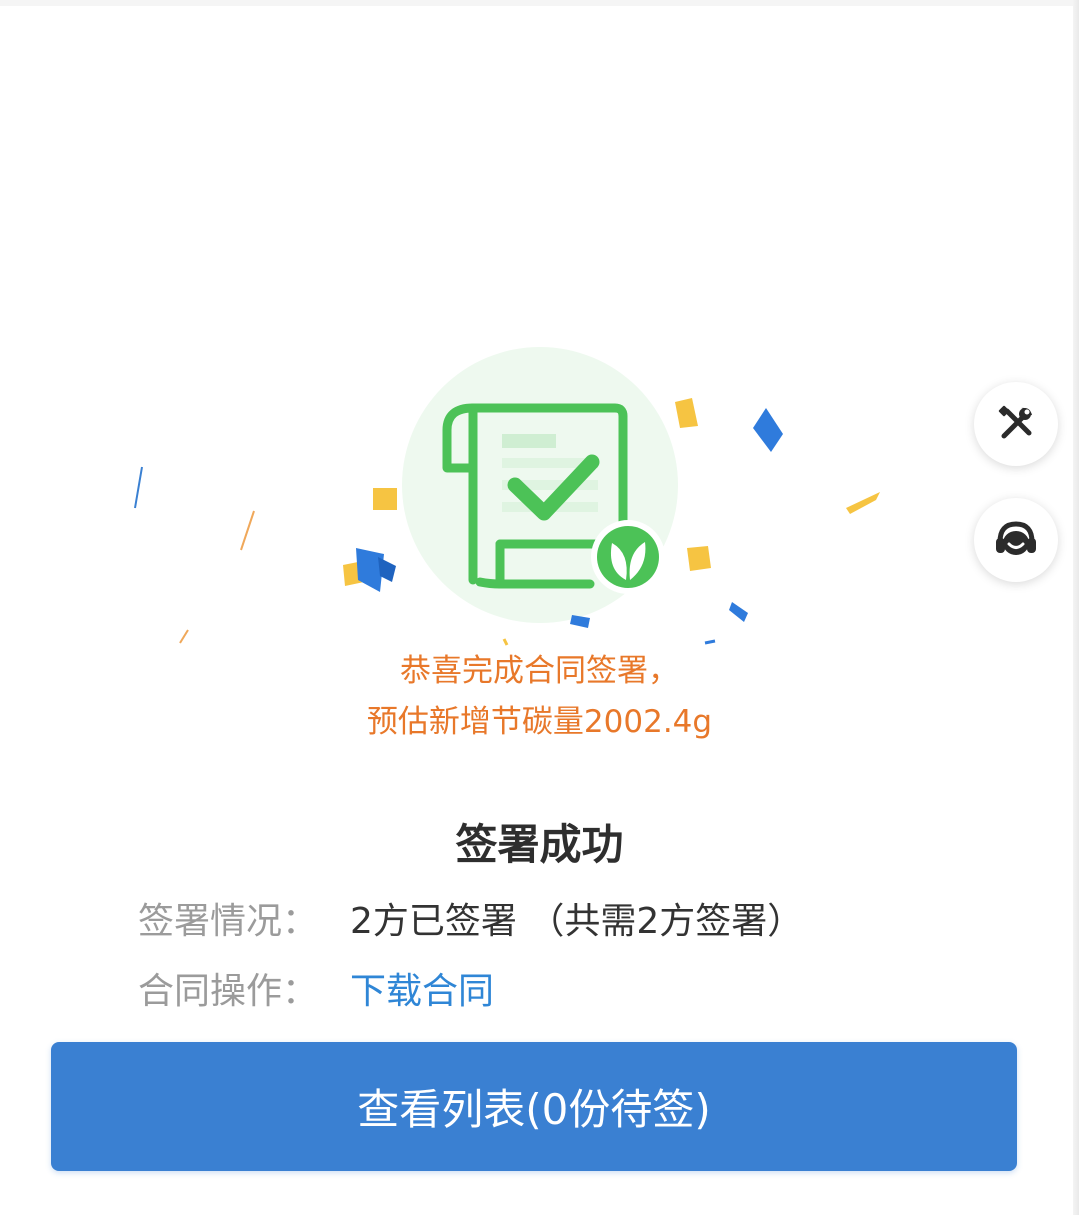 The image size is (1079, 1215). I want to click on sign-status-value: 2方已签署 （共需2方签署）, so click(577, 921).